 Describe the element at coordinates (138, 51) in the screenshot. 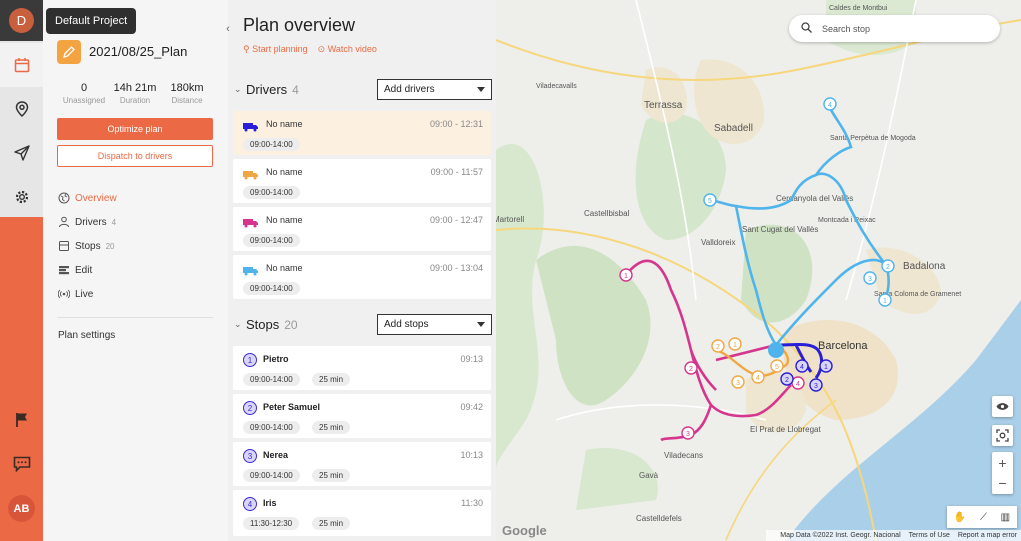

I see `plan-name: 2021/08/25_Plan` at that location.